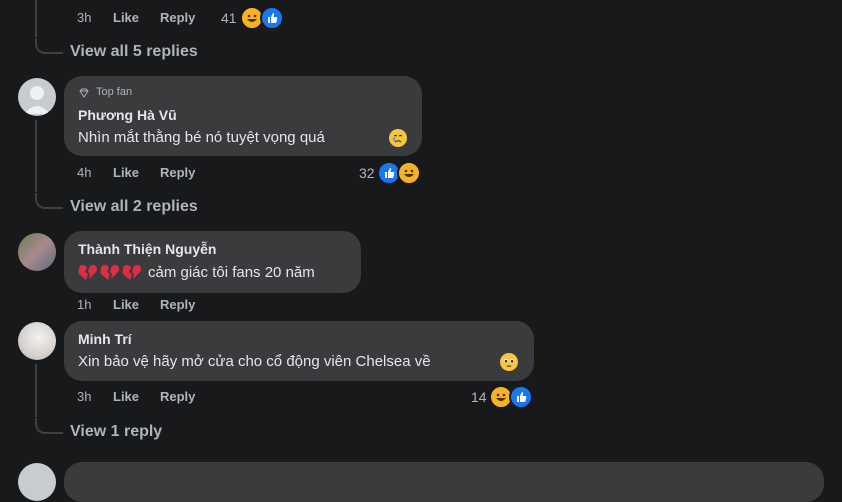 Image resolution: width=842 pixels, height=502 pixels. I want to click on comment-text: Nhìn mắt thằng bé nó tuyệt vọng quá, so click(201, 137).